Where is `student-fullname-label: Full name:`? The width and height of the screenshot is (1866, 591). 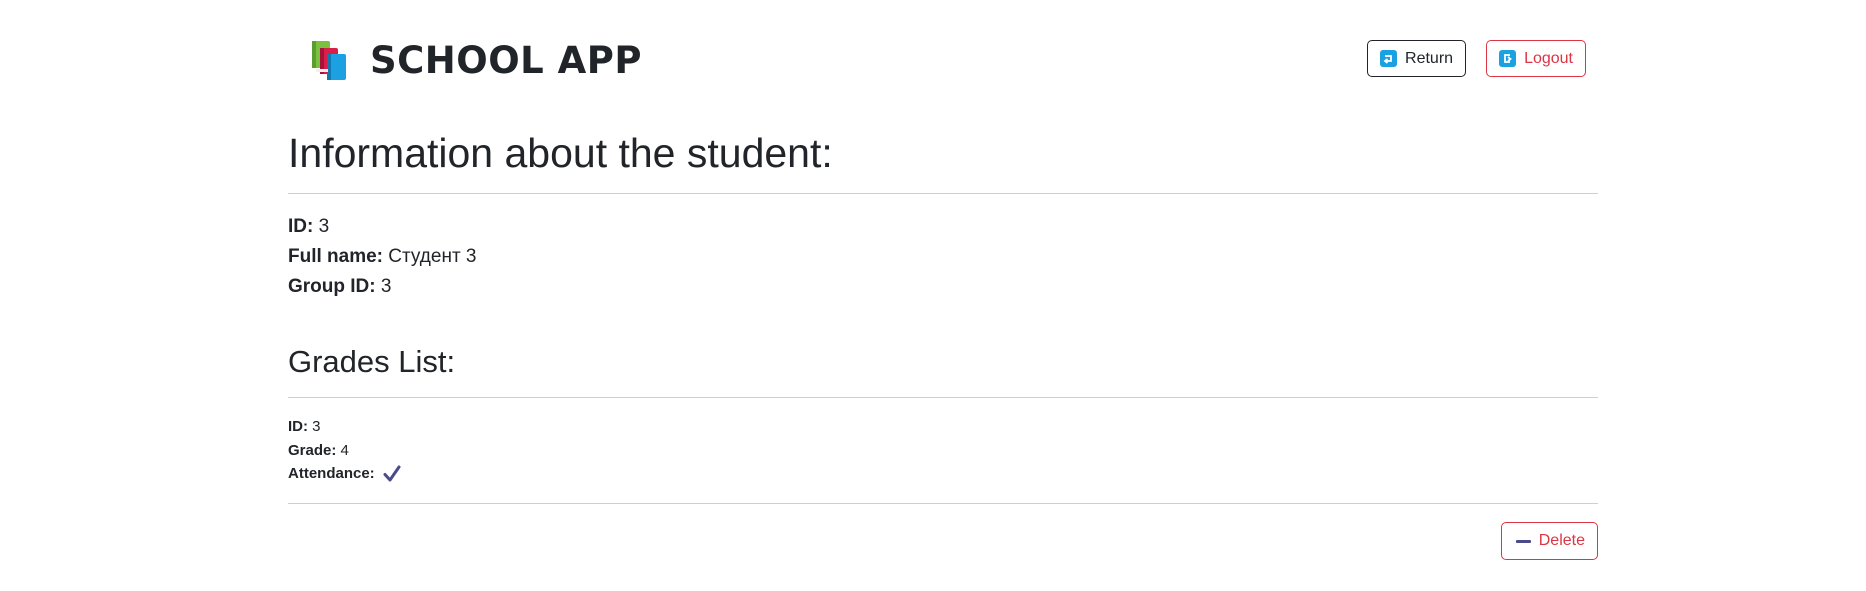 student-fullname-label: Full name: is located at coordinates (336, 256).